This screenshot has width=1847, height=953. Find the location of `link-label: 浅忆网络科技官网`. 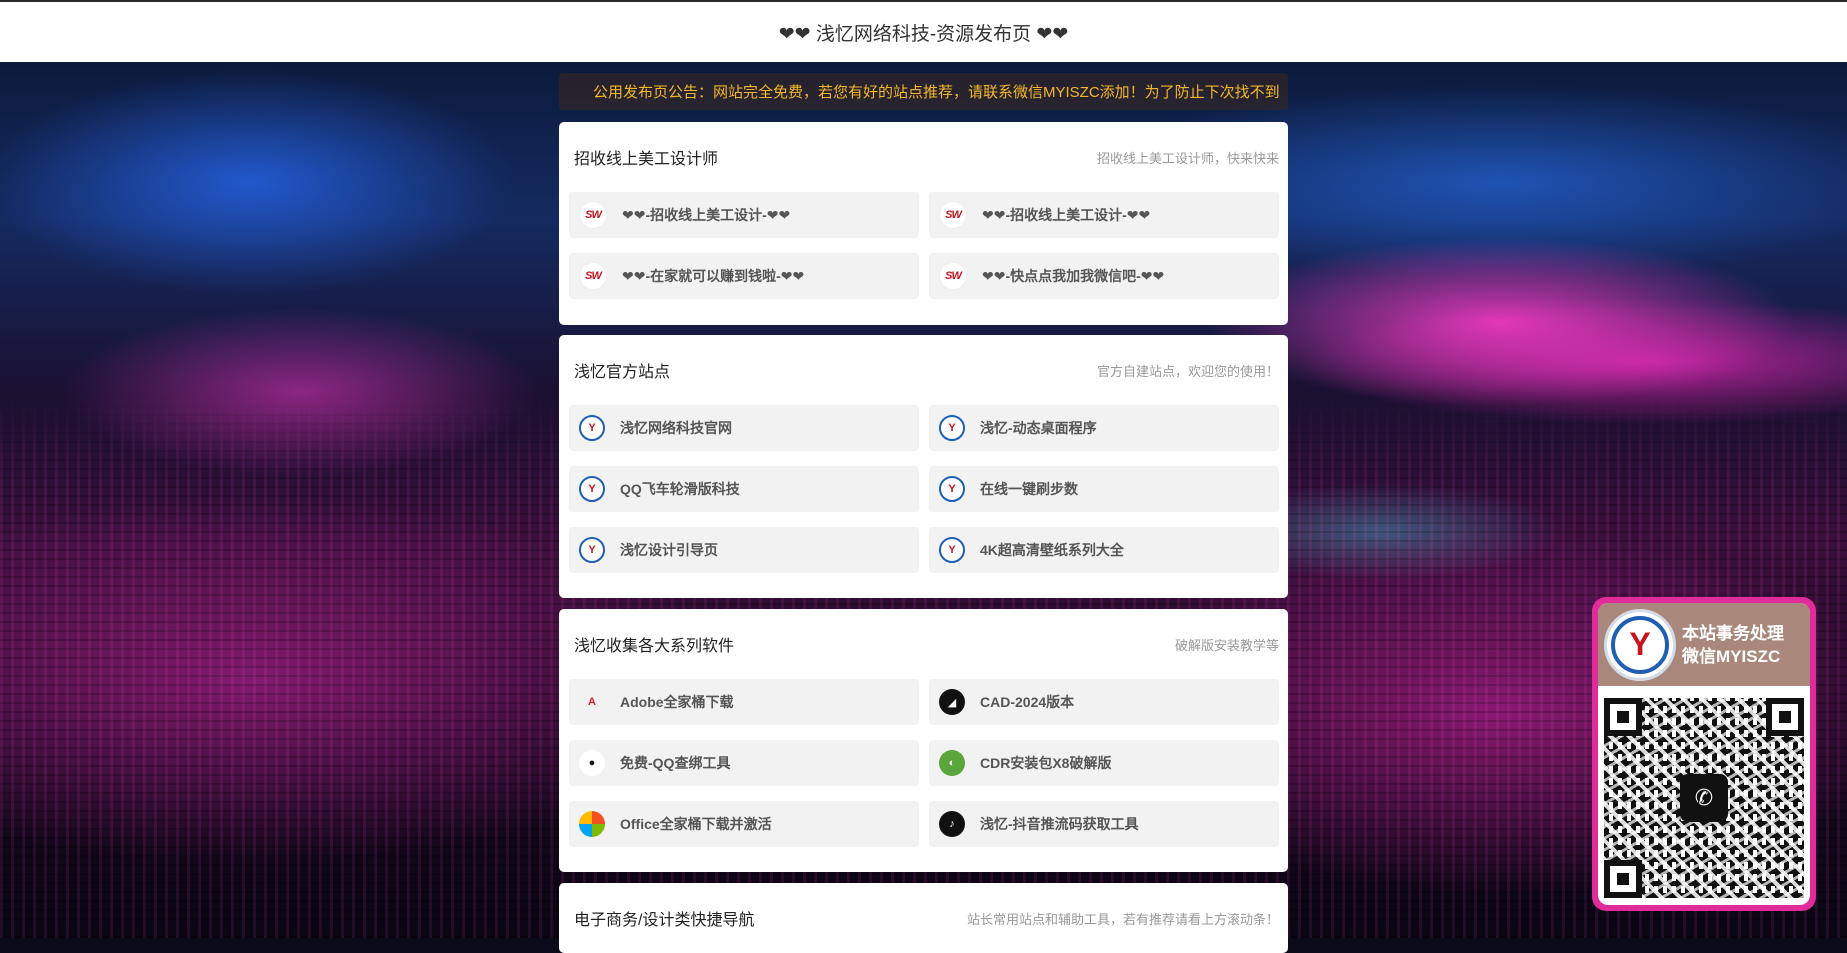

link-label: 浅忆网络科技官网 is located at coordinates (676, 428).